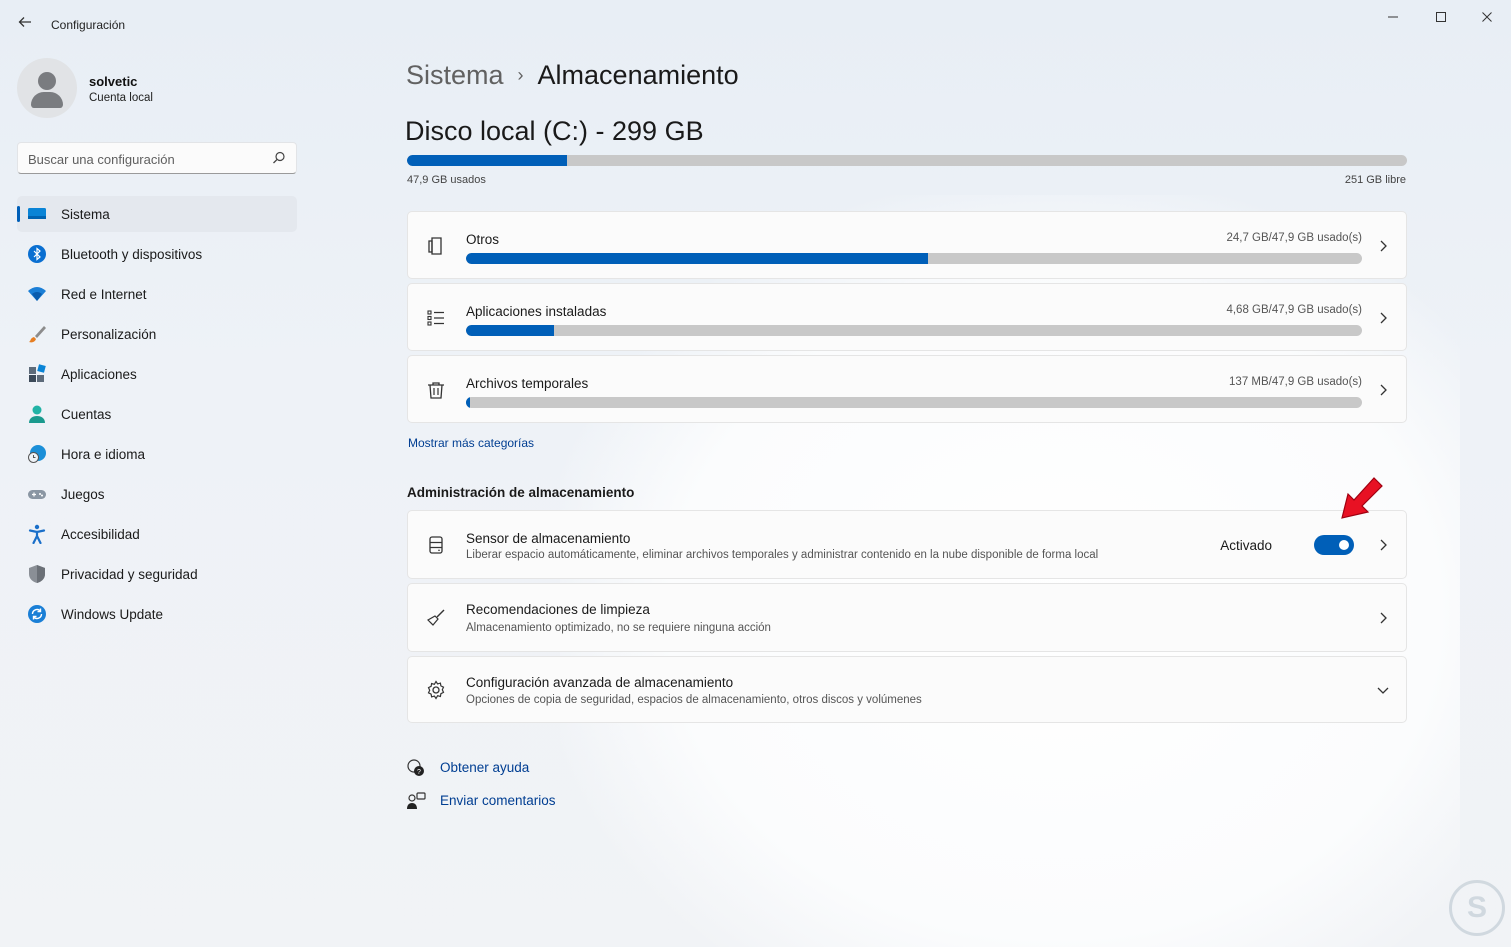  What do you see at coordinates (157, 214) in the screenshot?
I see `sidebar-item-sistema: Sistema` at bounding box center [157, 214].